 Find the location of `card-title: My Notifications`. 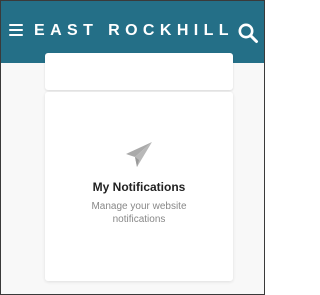

card-title: My Notifications is located at coordinates (139, 187).